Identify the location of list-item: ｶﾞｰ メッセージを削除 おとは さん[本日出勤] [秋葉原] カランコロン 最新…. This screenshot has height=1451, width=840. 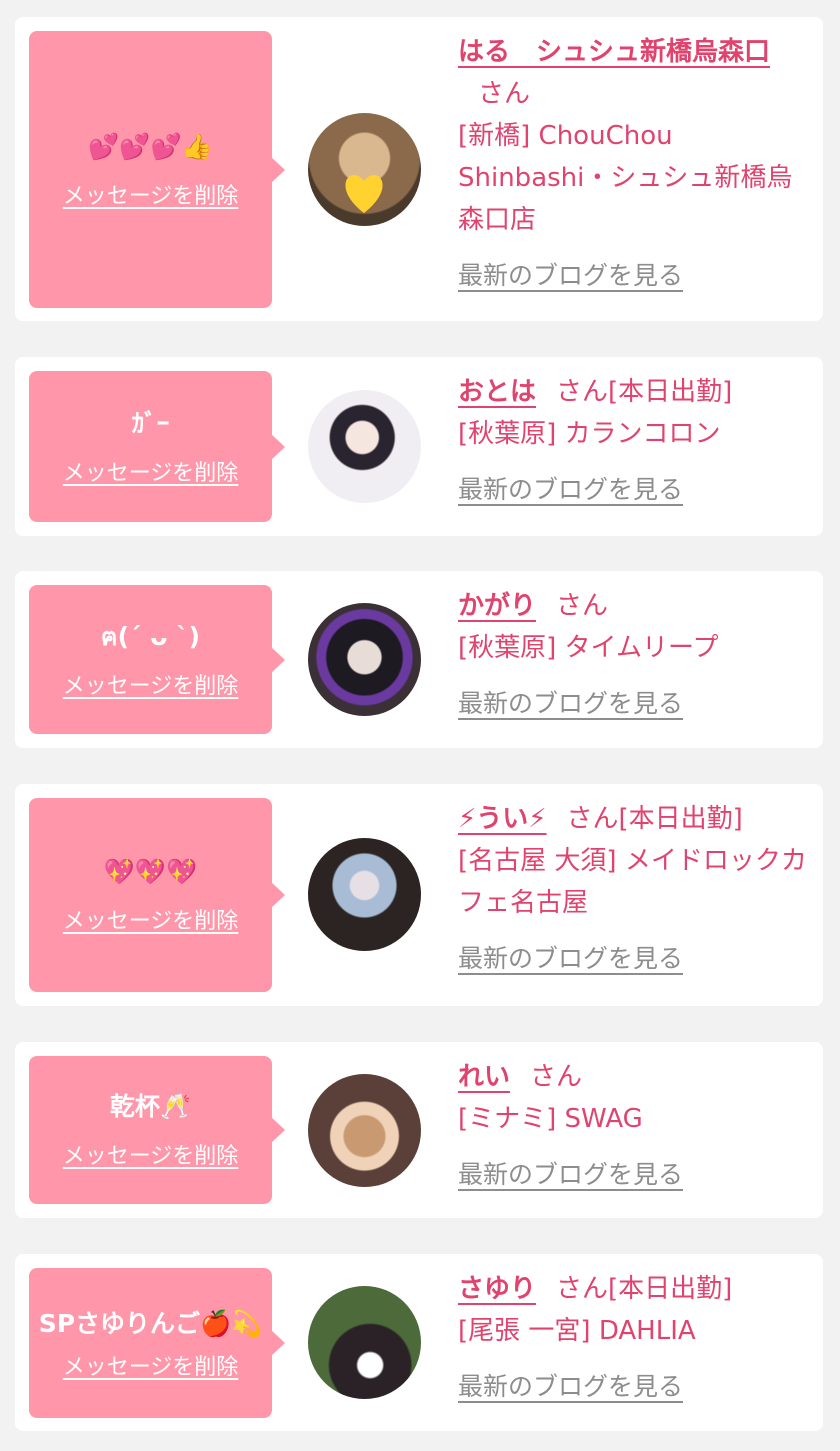
(419, 446).